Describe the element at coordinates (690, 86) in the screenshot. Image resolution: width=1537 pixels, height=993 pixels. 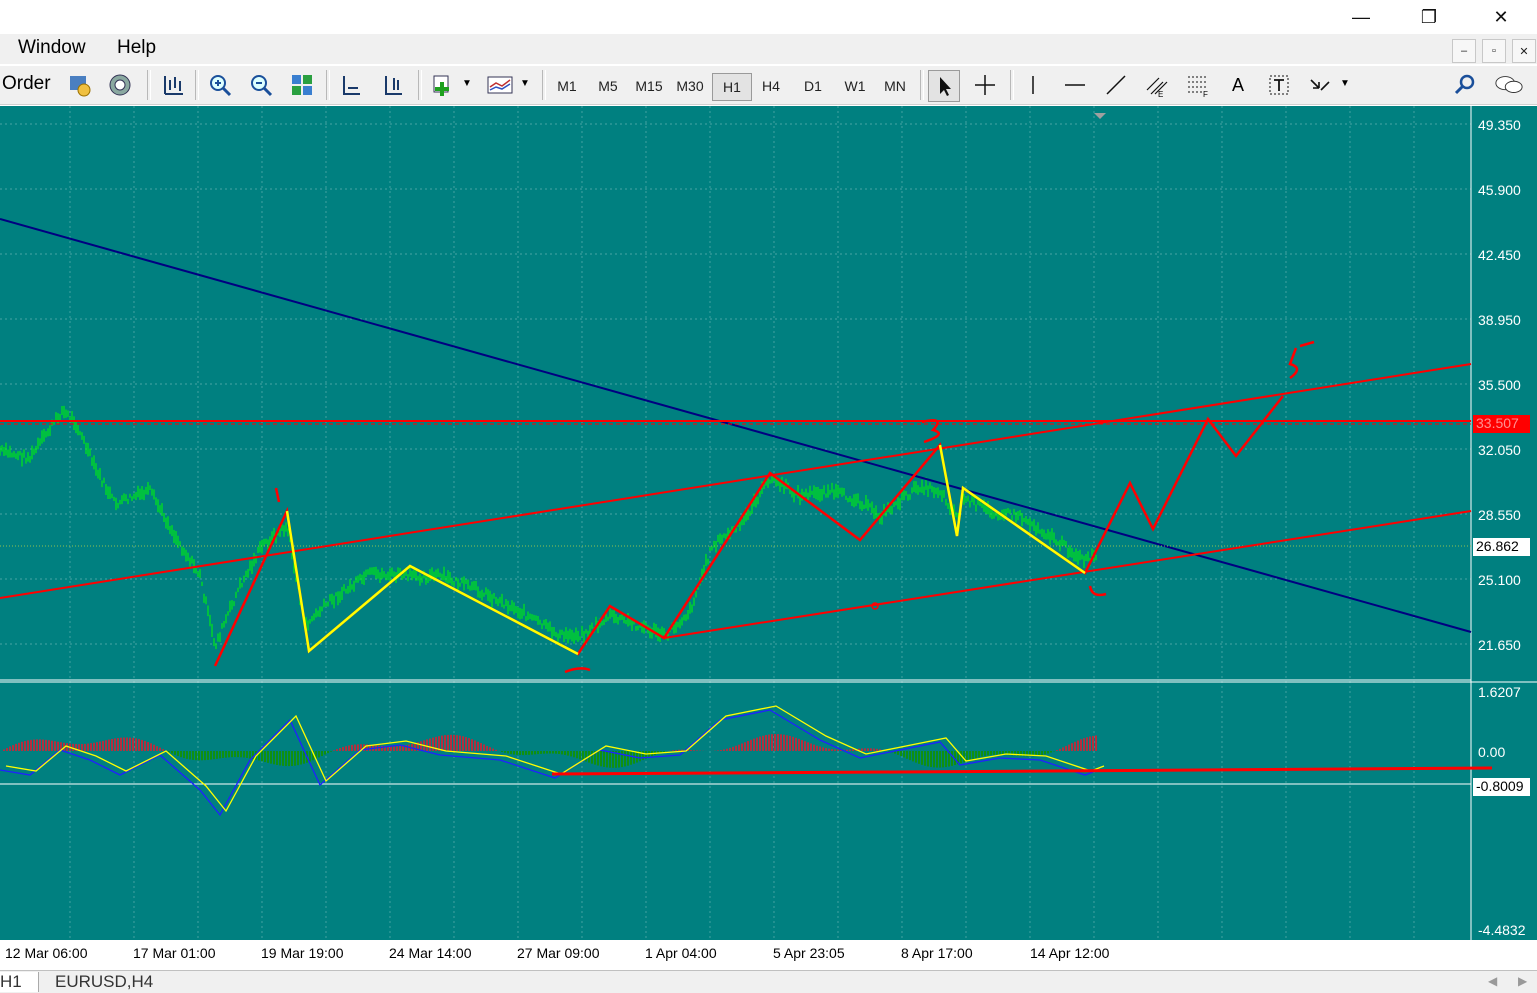
I see `timeframe-m30: M30` at that location.